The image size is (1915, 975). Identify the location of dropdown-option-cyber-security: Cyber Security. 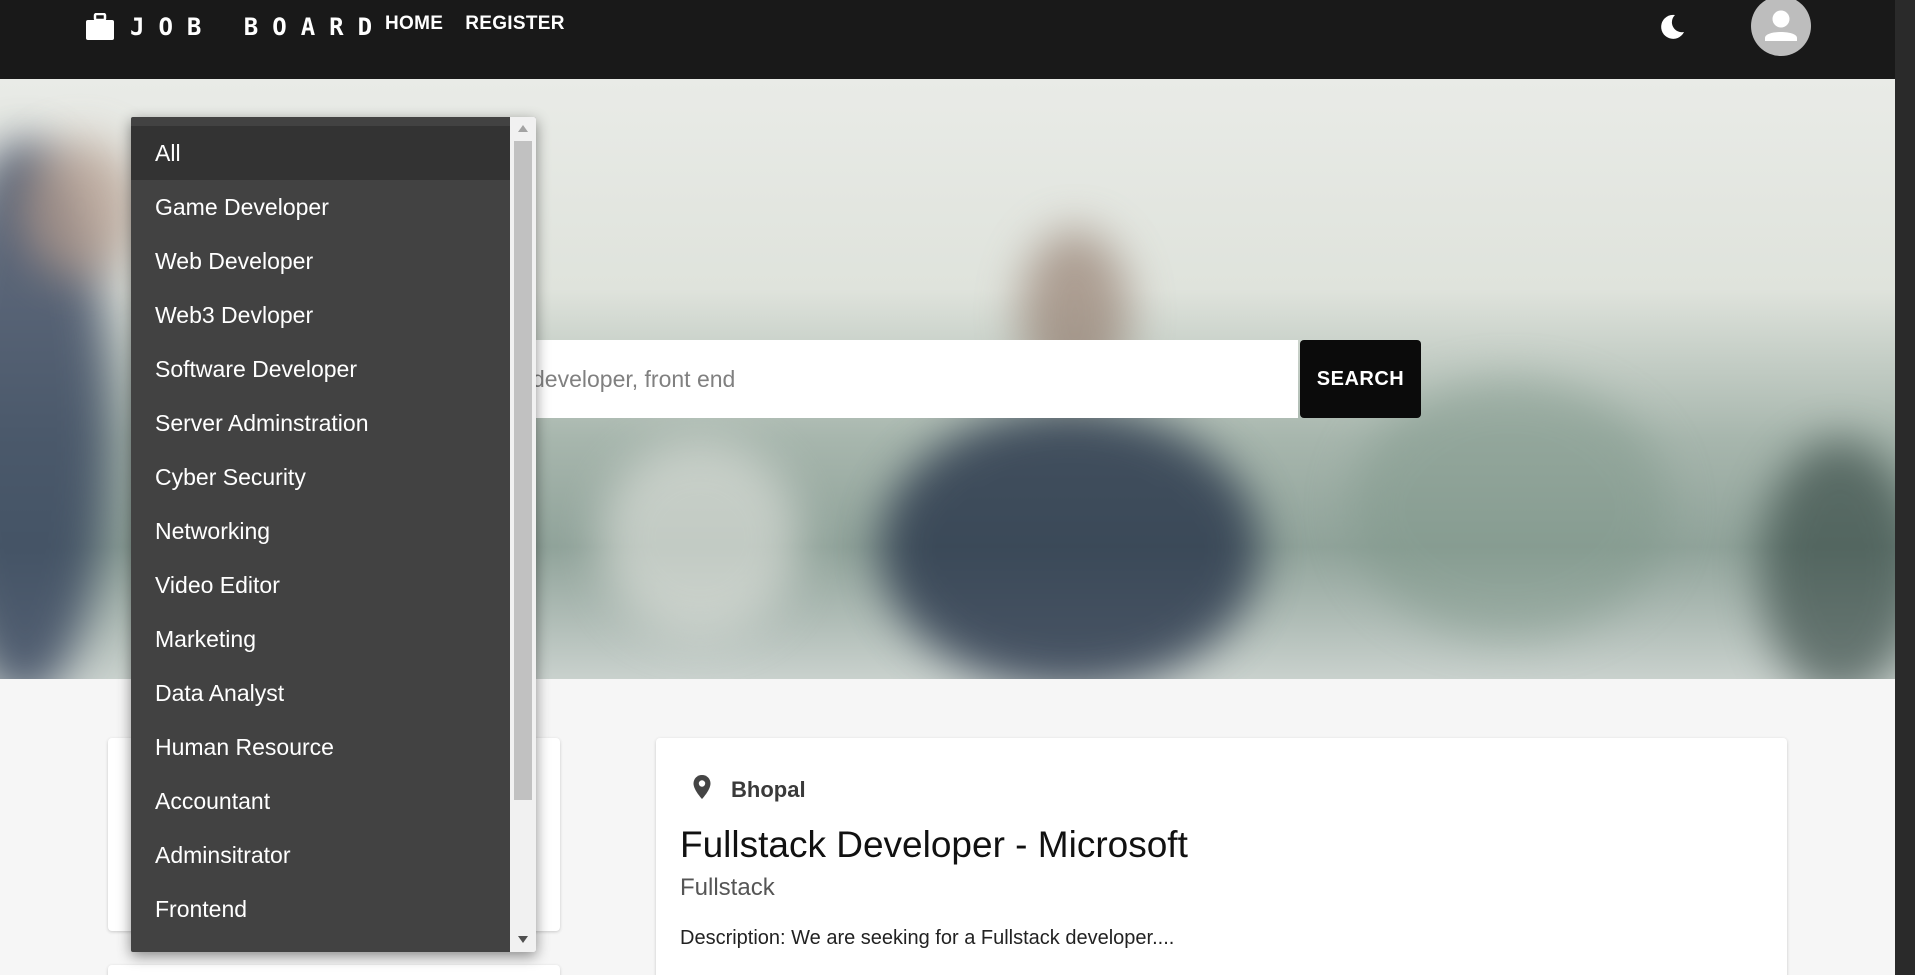
(320, 477).